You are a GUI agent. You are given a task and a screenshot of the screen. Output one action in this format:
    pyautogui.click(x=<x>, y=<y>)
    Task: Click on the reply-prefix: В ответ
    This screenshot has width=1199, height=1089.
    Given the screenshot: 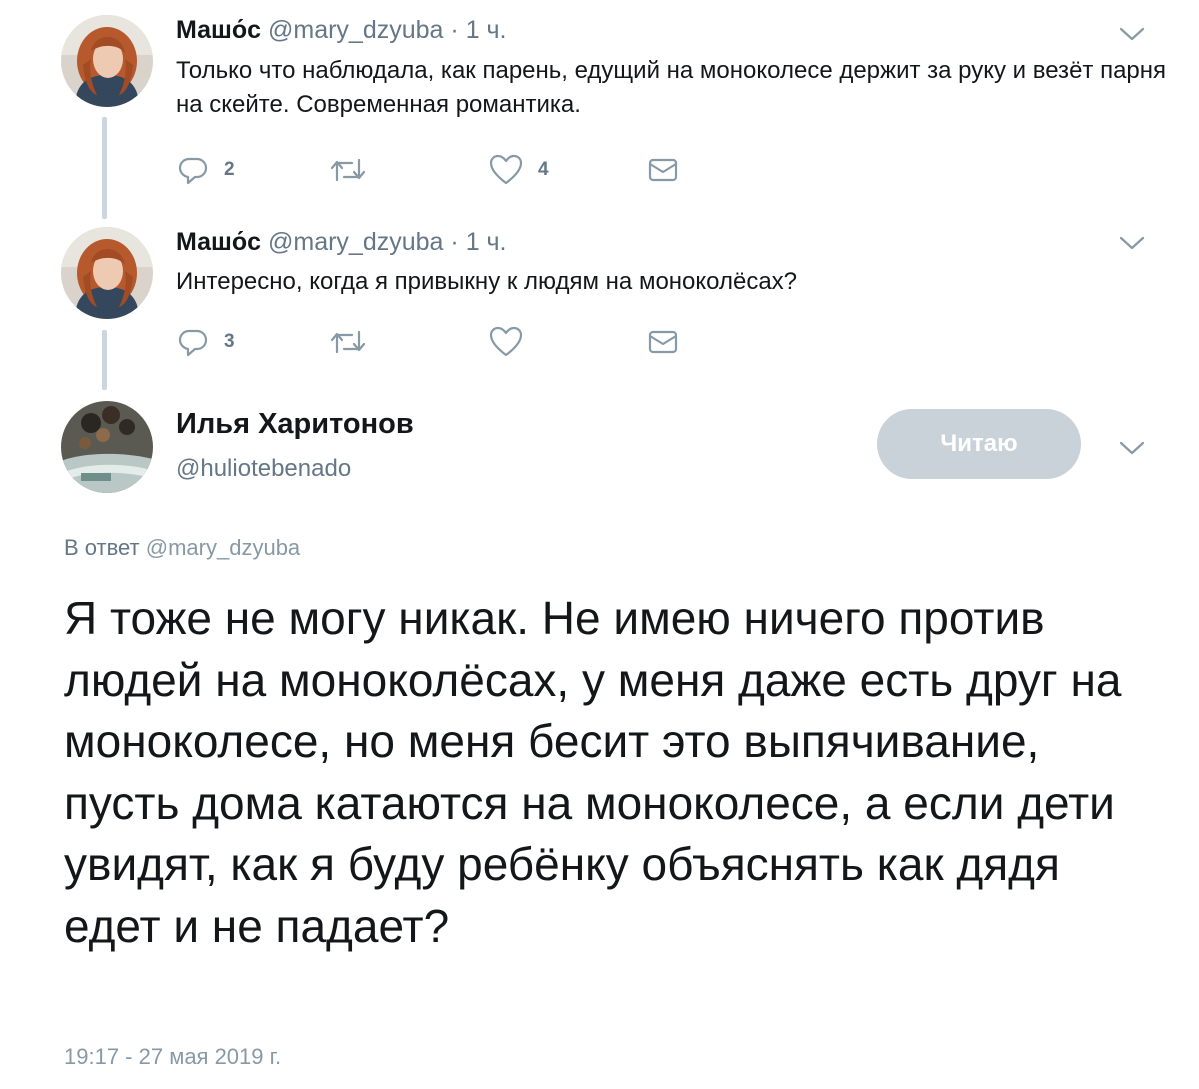 What is the action you would take?
    pyautogui.click(x=102, y=547)
    